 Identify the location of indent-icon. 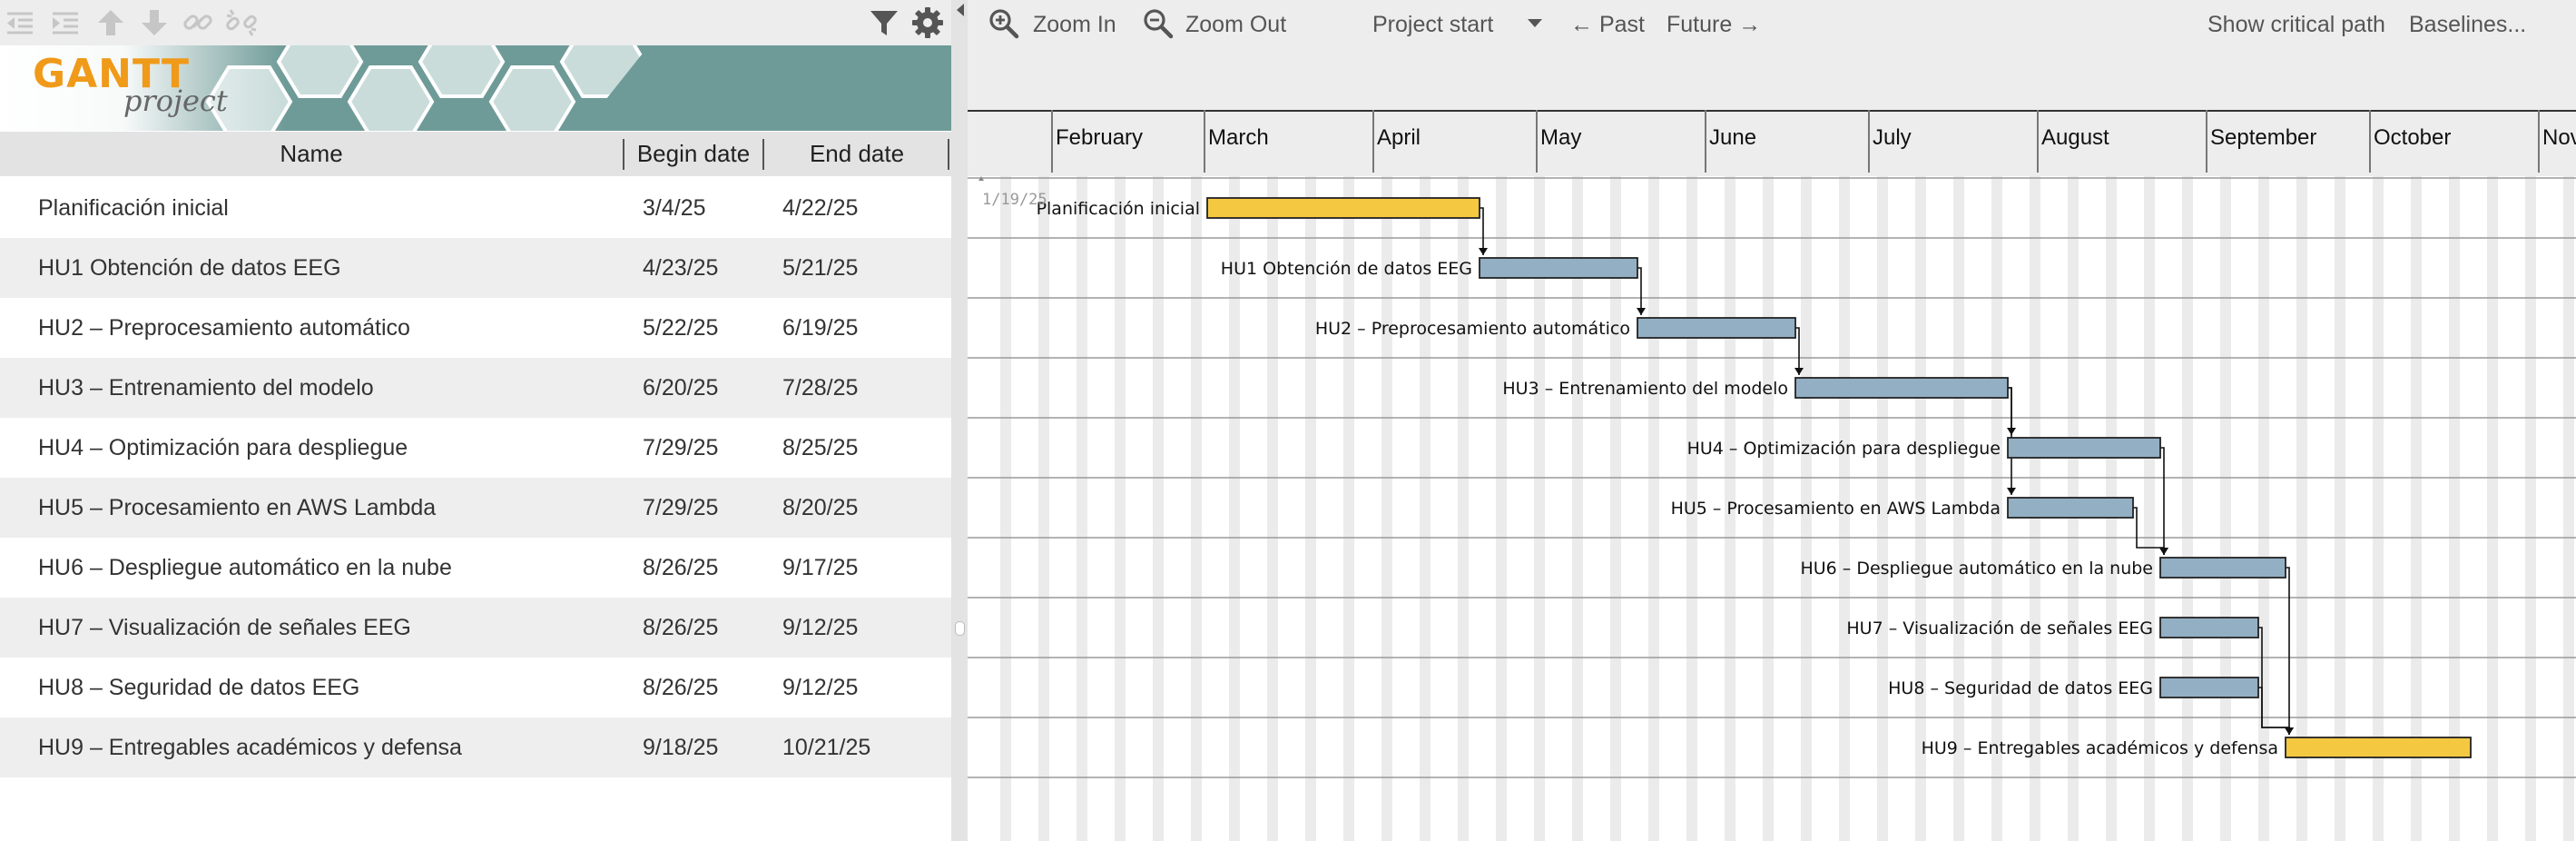
(65, 22).